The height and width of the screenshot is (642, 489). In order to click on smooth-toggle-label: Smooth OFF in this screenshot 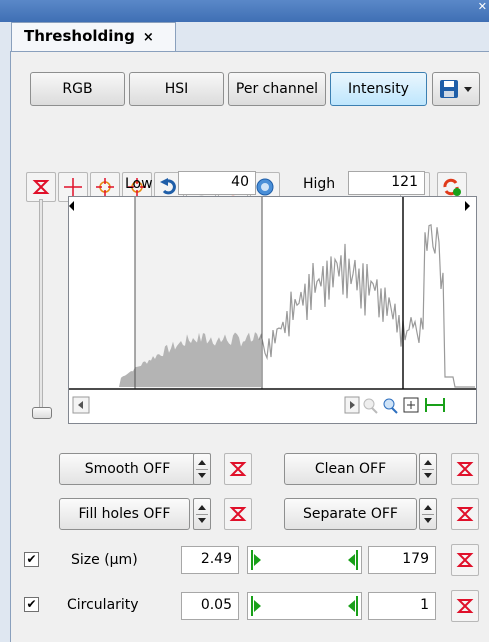, I will do `click(127, 469)`.